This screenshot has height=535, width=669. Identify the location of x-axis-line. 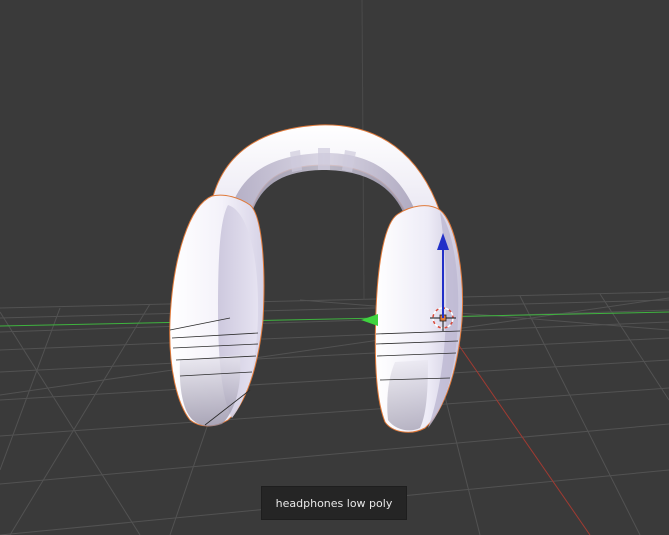
(334, 319).